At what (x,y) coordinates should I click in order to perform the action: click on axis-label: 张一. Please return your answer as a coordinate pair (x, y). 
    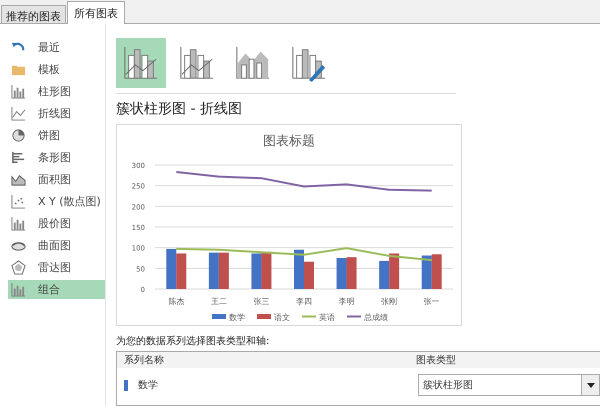
    Looking at the image, I should click on (432, 301).